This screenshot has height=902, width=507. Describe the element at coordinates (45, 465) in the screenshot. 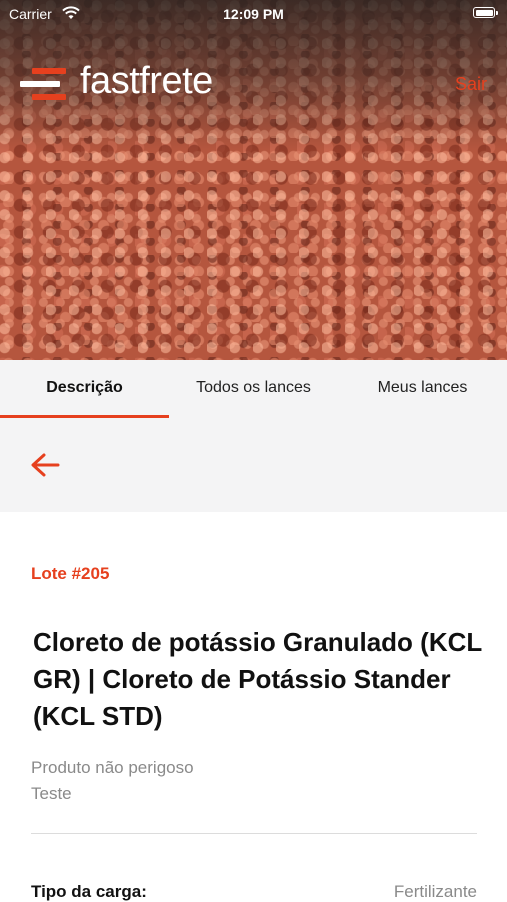

I see `arrow-left-icon` at that location.